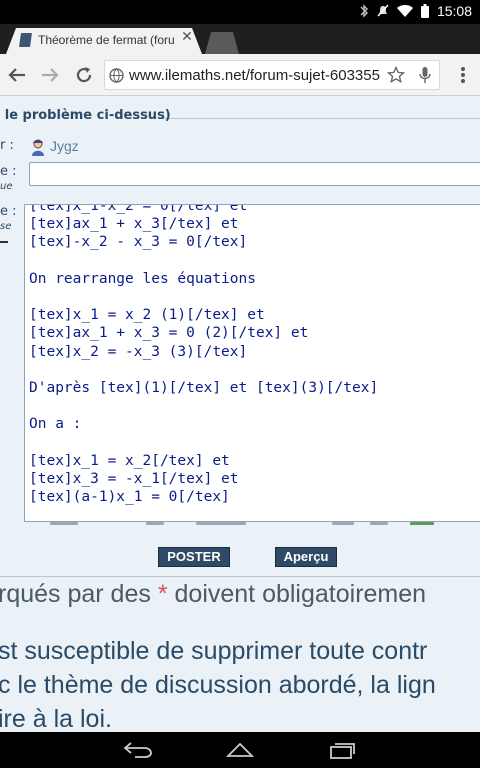  What do you see at coordinates (85, 115) in the screenshot?
I see `form-legend: t le problème ci-dessus)` at bounding box center [85, 115].